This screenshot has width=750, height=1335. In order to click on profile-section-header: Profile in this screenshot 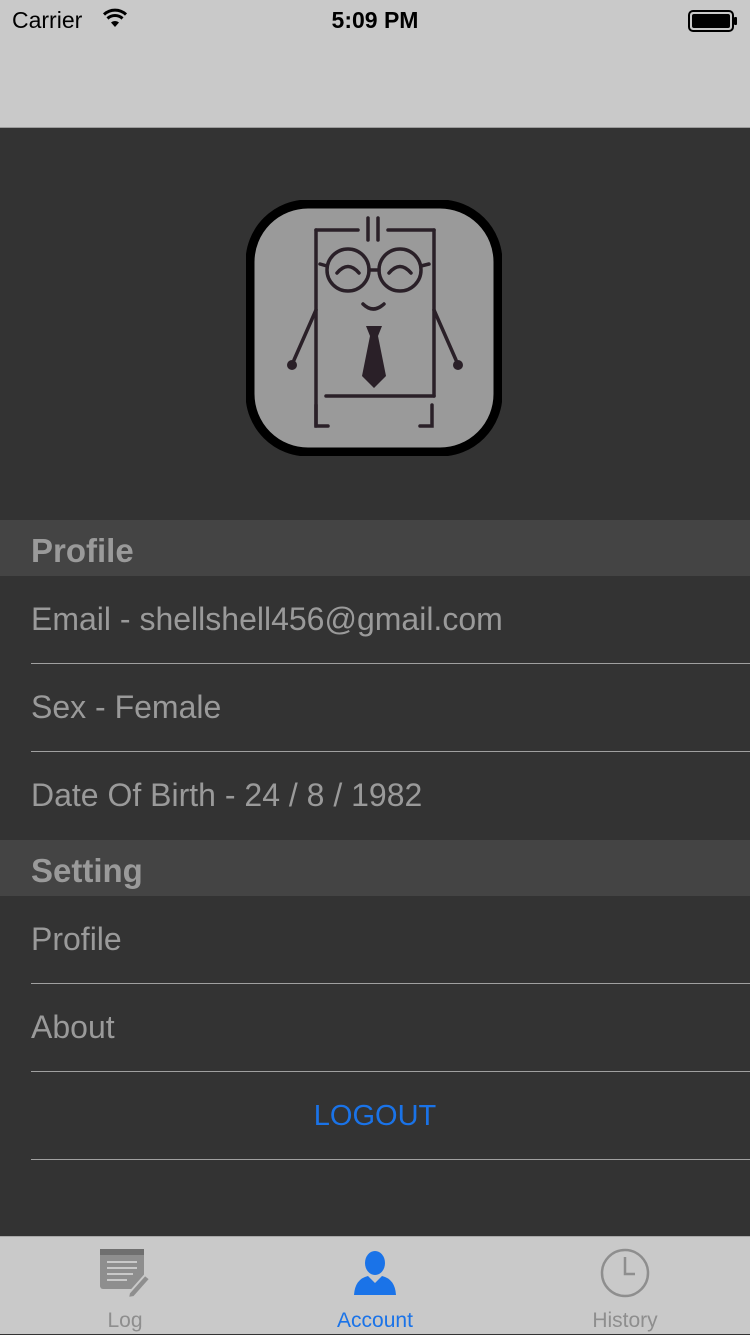, I will do `click(375, 548)`.